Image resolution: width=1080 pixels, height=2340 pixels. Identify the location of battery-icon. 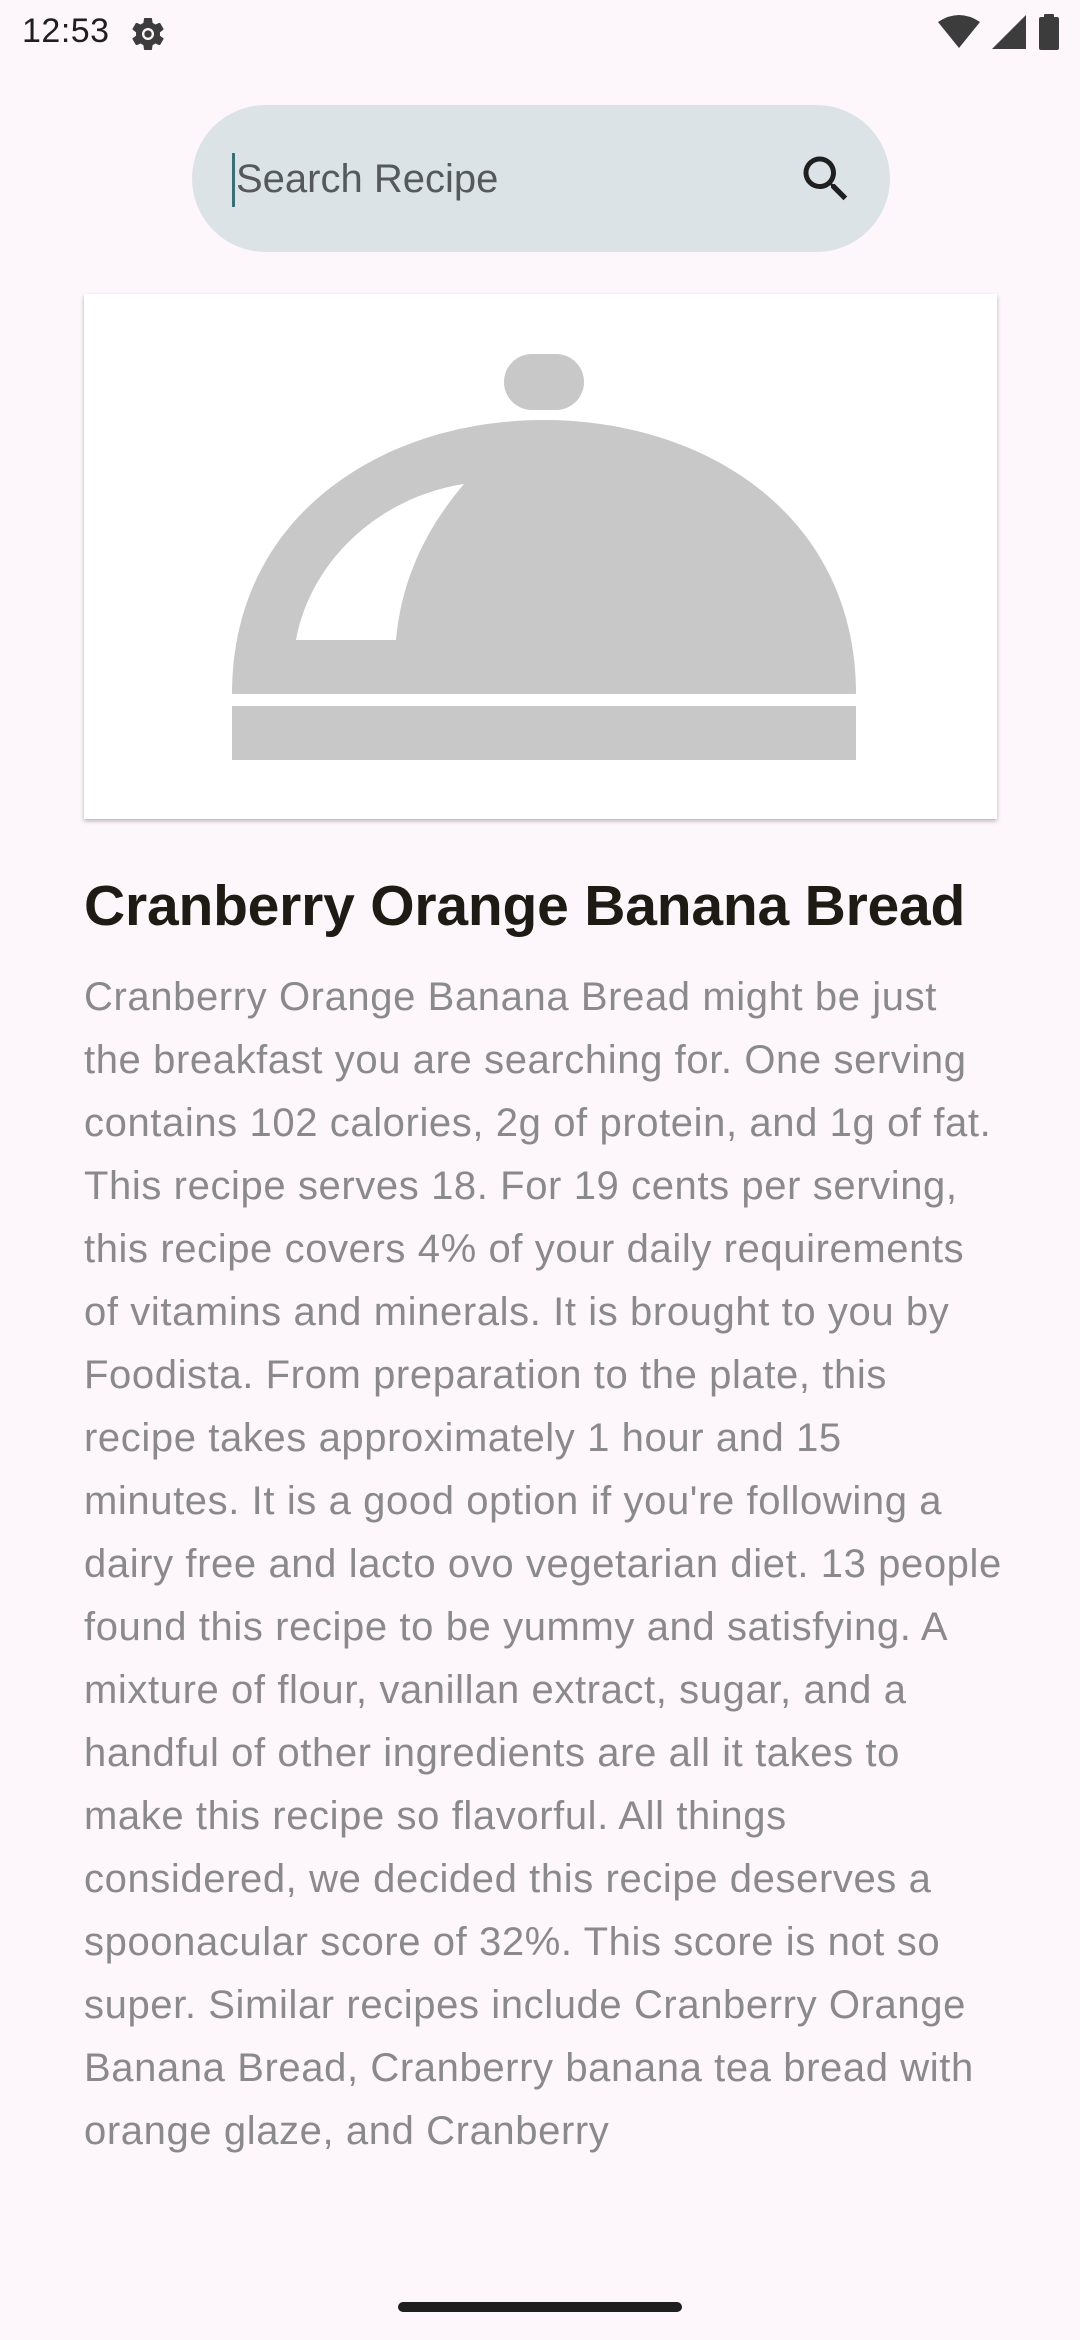
(1049, 32).